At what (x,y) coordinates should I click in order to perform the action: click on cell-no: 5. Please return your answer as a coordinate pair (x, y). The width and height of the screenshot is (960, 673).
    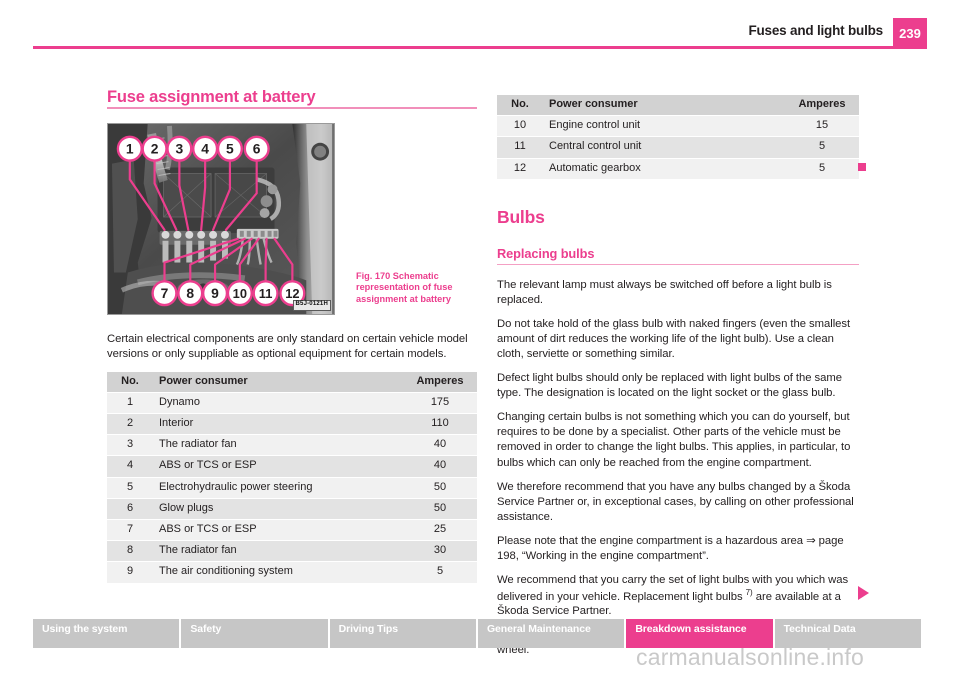
    Looking at the image, I should click on (130, 488).